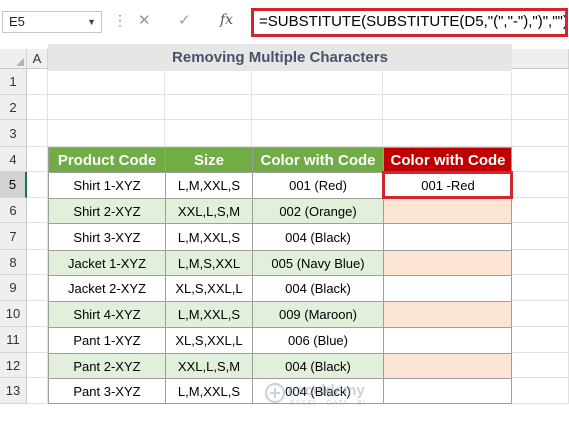 Image resolution: width=569 pixels, height=424 pixels. Describe the element at coordinates (184, 20) in the screenshot. I see `enter-icon: ✓` at that location.